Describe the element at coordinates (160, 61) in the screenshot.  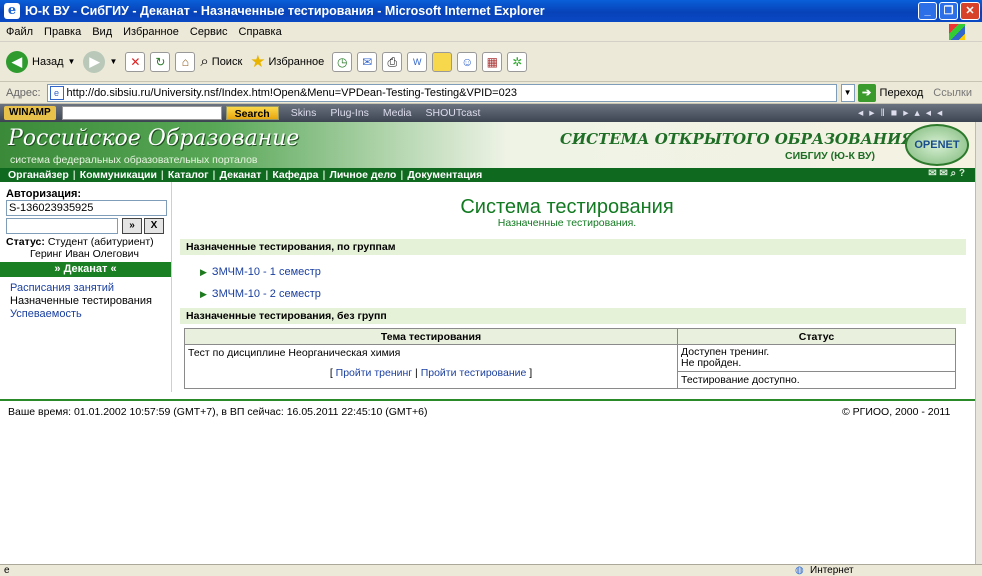
I see `refresh-icon: ↻` at that location.